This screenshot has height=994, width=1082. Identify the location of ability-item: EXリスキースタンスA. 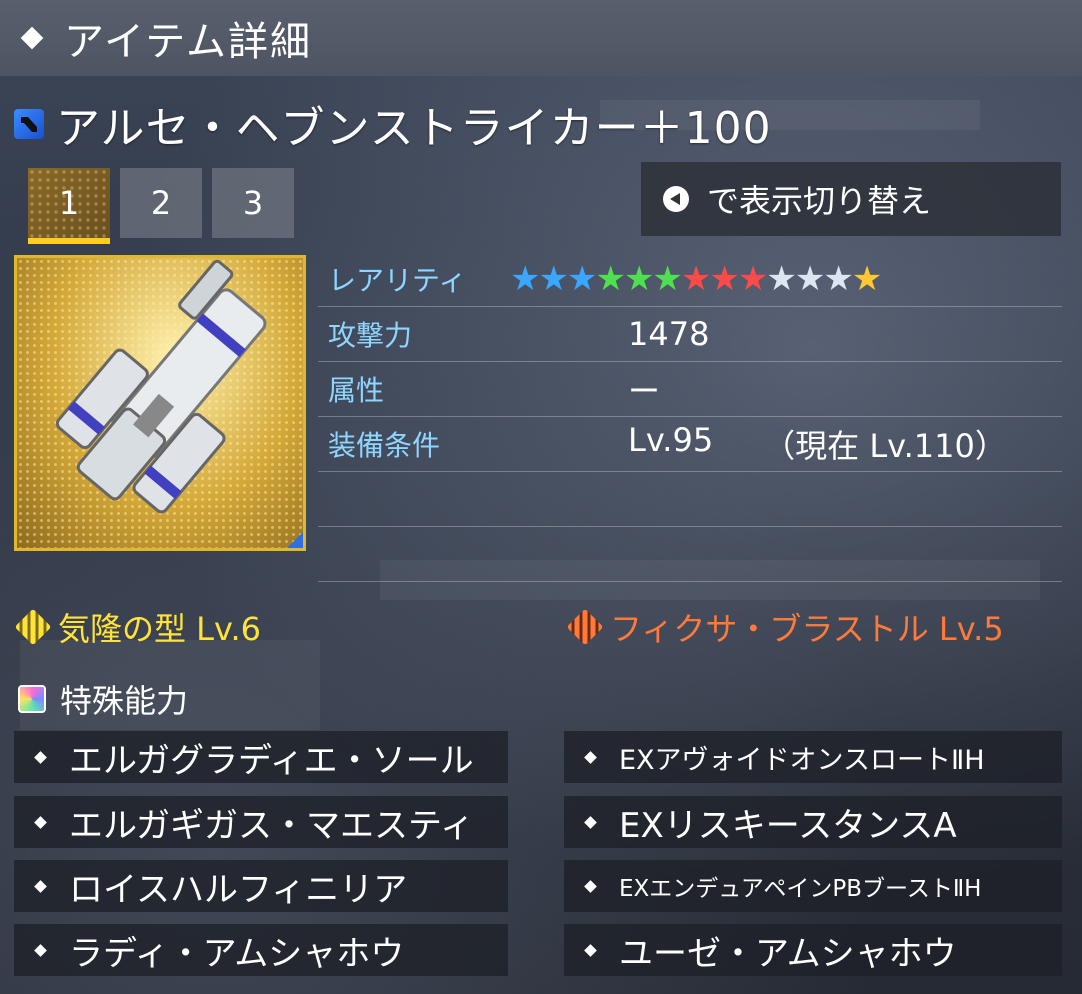
(813, 822).